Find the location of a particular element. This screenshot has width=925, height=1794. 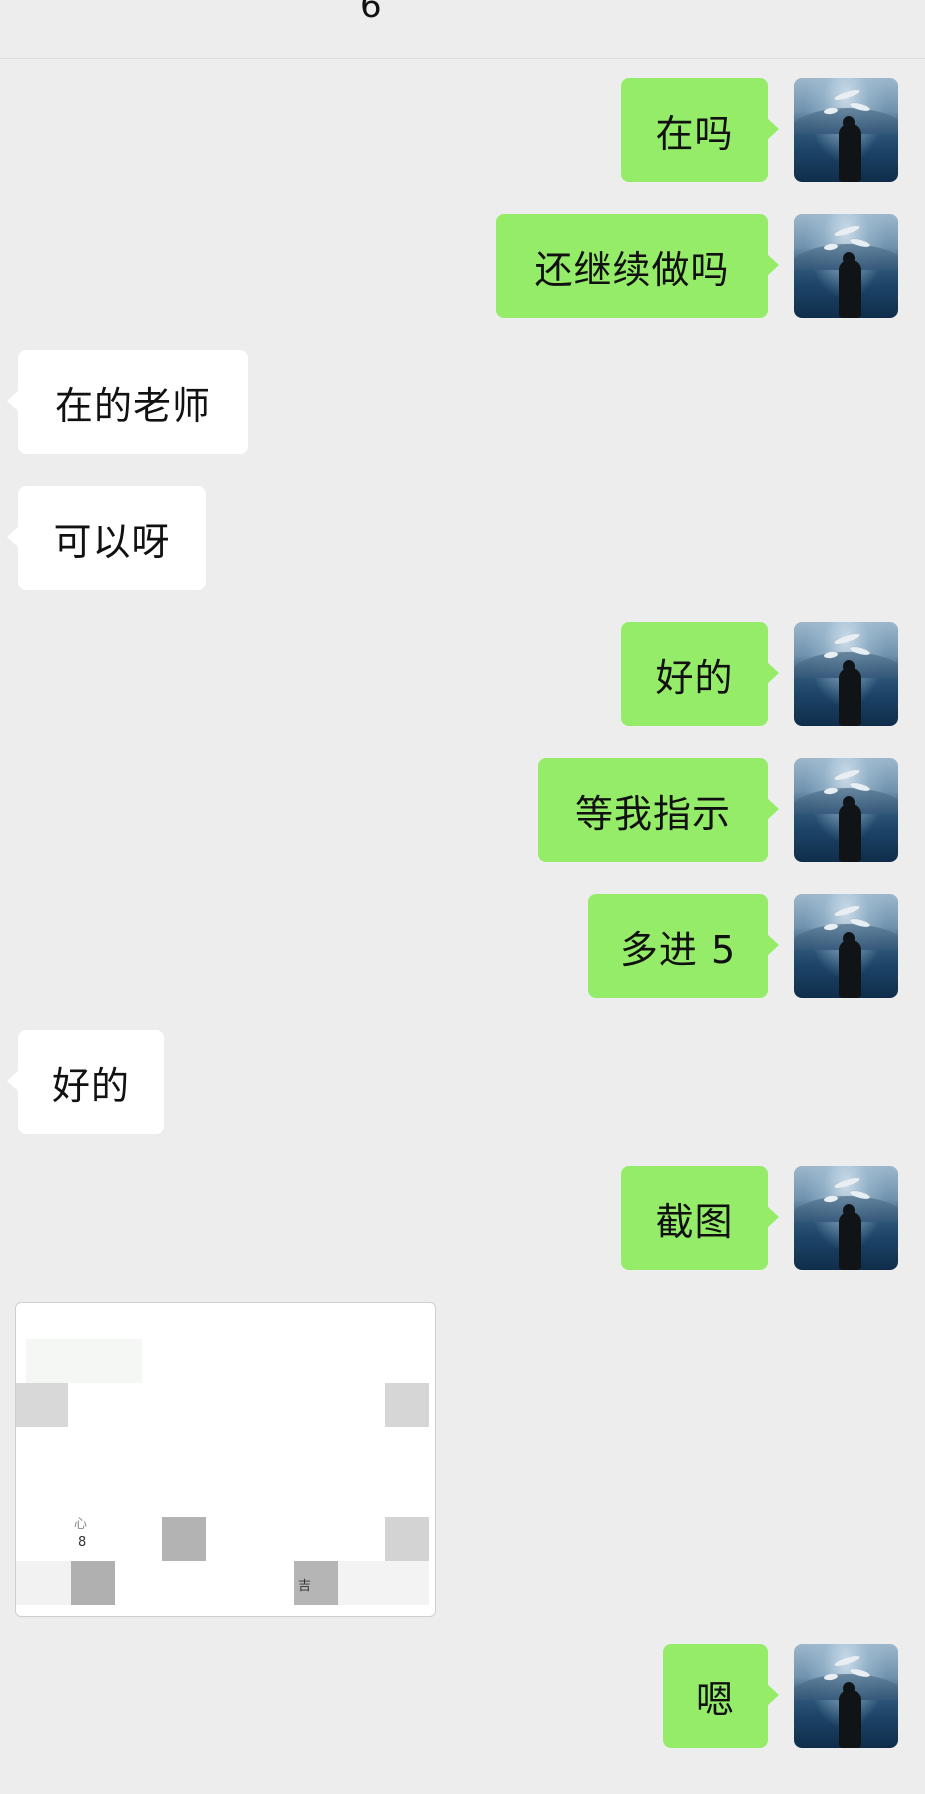

their-message-bubble: 可以呀 is located at coordinates (106, 538).